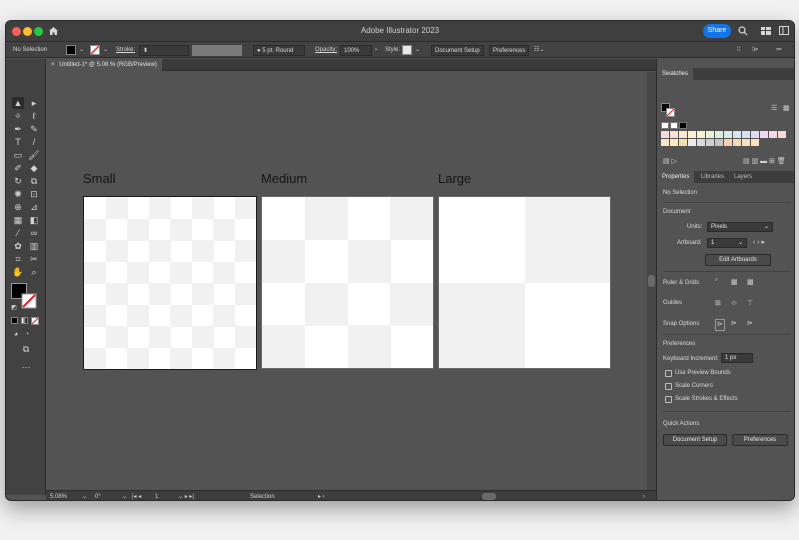 The width and height of the screenshot is (799, 540). What do you see at coordinates (766, 31) in the screenshot?
I see `workspace-switcher-icon` at bounding box center [766, 31].